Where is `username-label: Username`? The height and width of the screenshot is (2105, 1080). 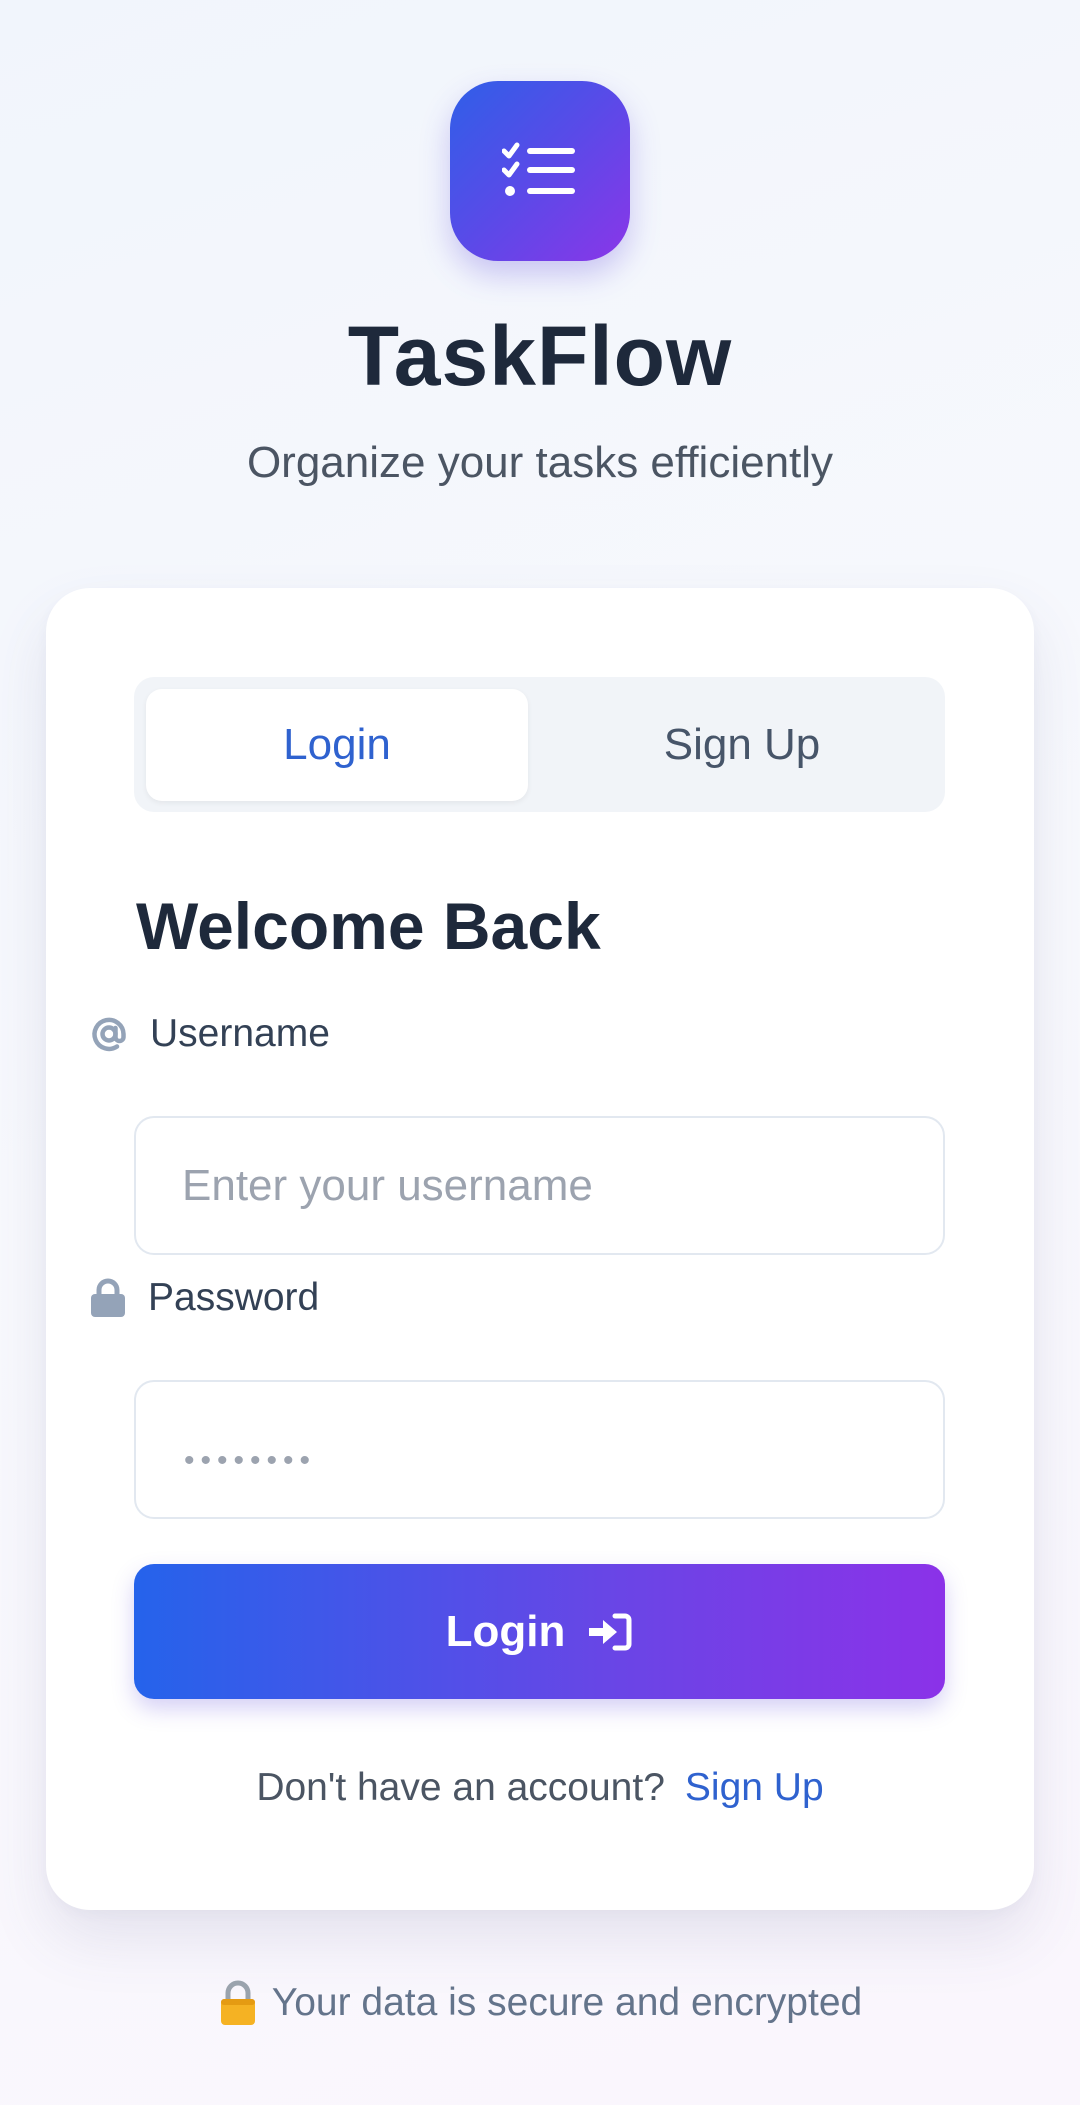 username-label: Username is located at coordinates (240, 1033).